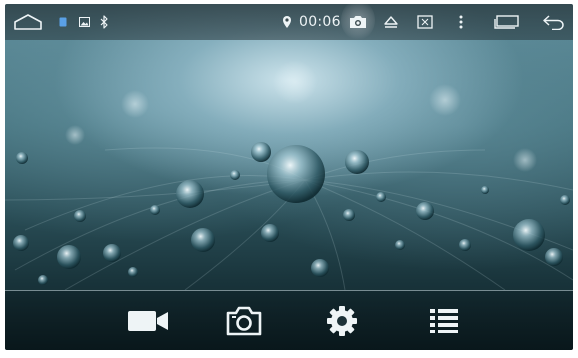 Image resolution: width=578 pixels, height=358 pixels. Describe the element at coordinates (461, 22) in the screenshot. I see `more-icon` at that location.